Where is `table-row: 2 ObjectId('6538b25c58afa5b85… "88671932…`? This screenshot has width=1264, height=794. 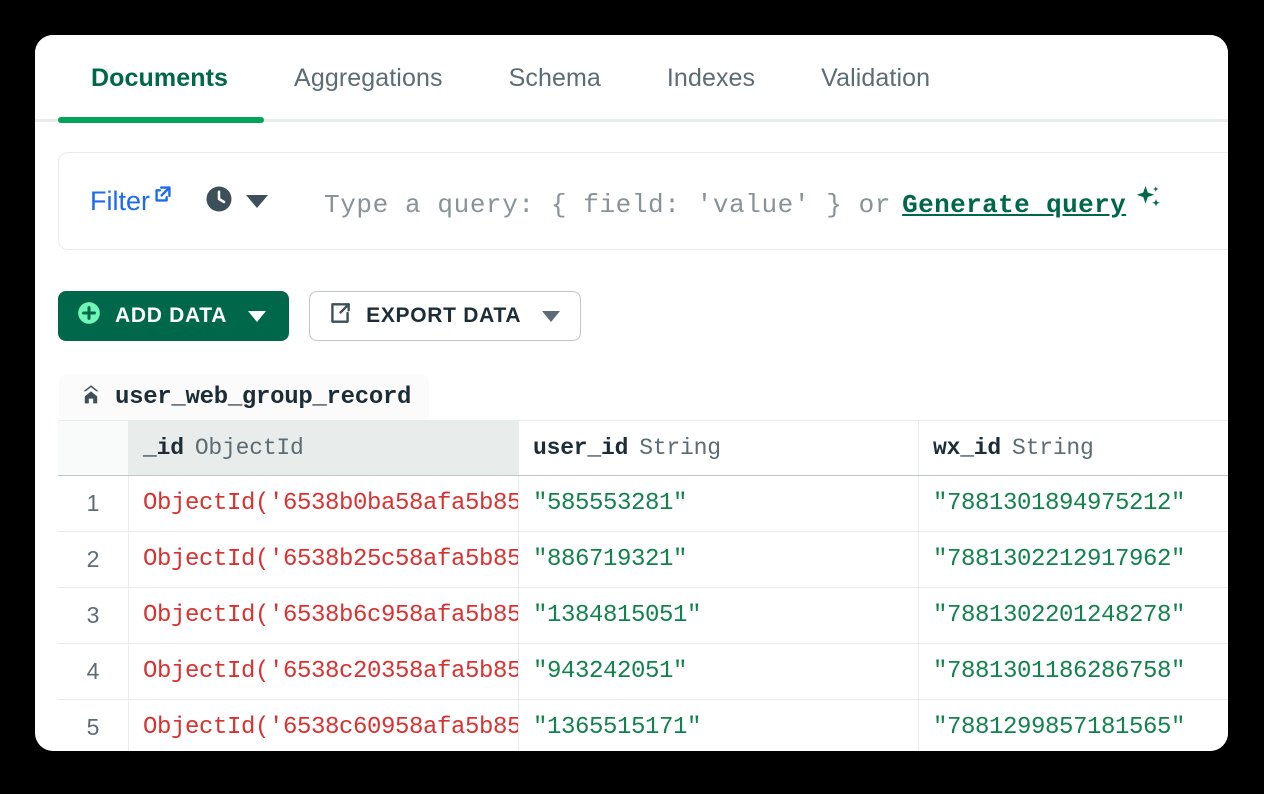 table-row: 2 ObjectId('6538b25c58afa5b85… "88671932… is located at coordinates (643, 560).